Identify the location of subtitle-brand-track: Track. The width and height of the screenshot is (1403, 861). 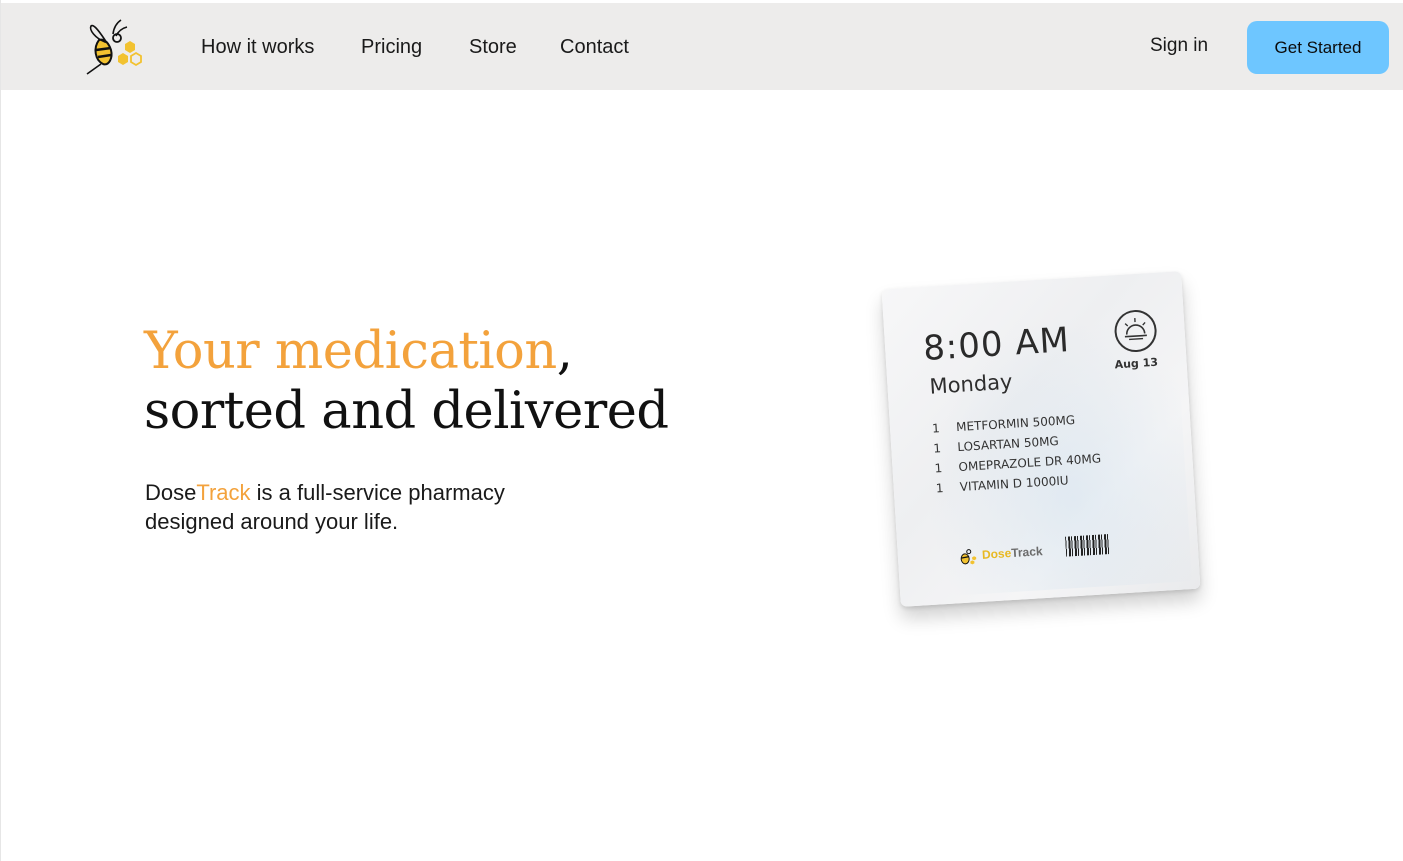
(223, 492).